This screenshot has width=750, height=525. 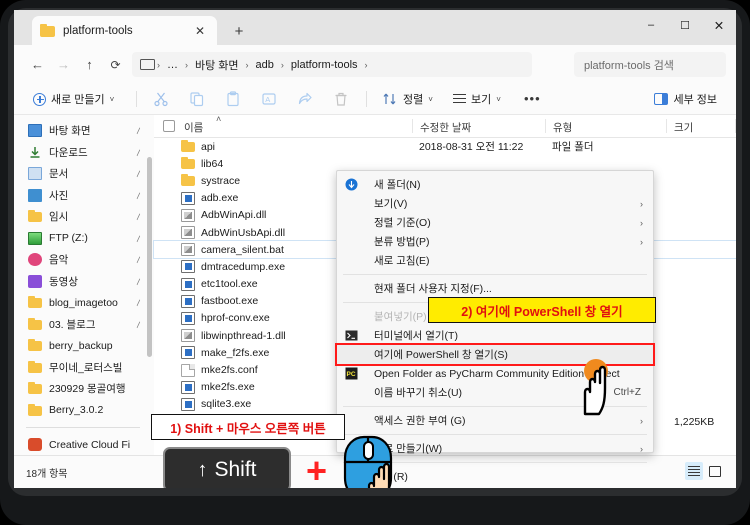 I want to click on cut-button, so click(x=161, y=99).